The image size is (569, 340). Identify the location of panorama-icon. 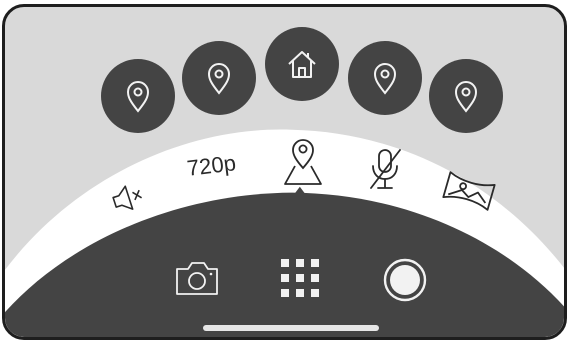
(469, 191).